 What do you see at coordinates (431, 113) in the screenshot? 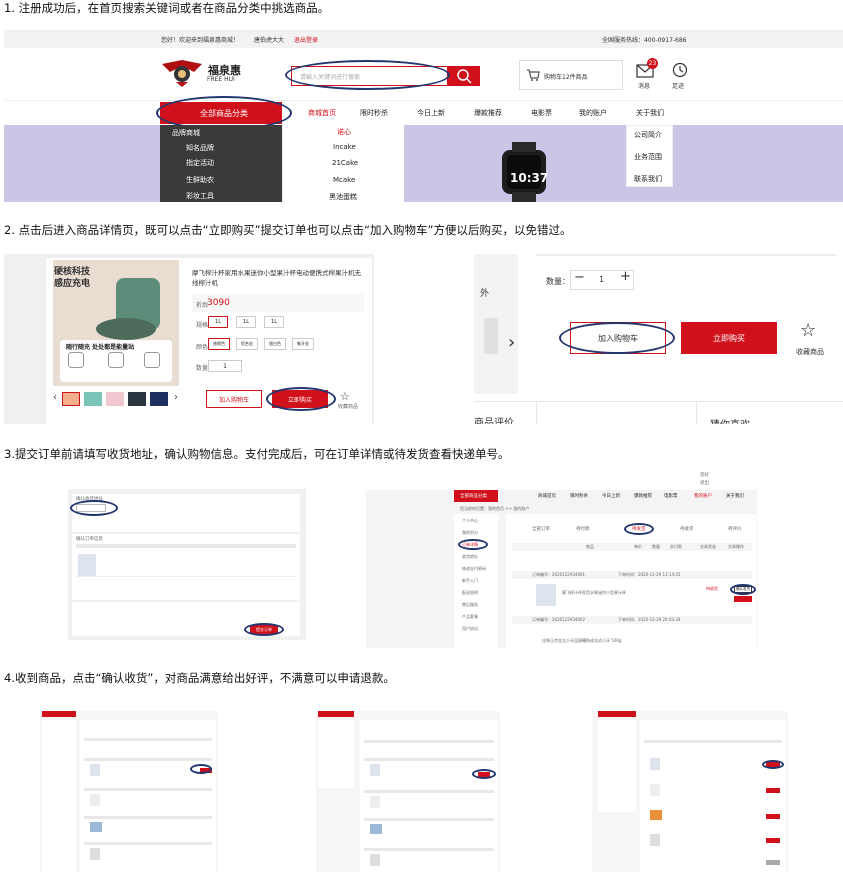
I see `nav-new: 今日上新` at bounding box center [431, 113].